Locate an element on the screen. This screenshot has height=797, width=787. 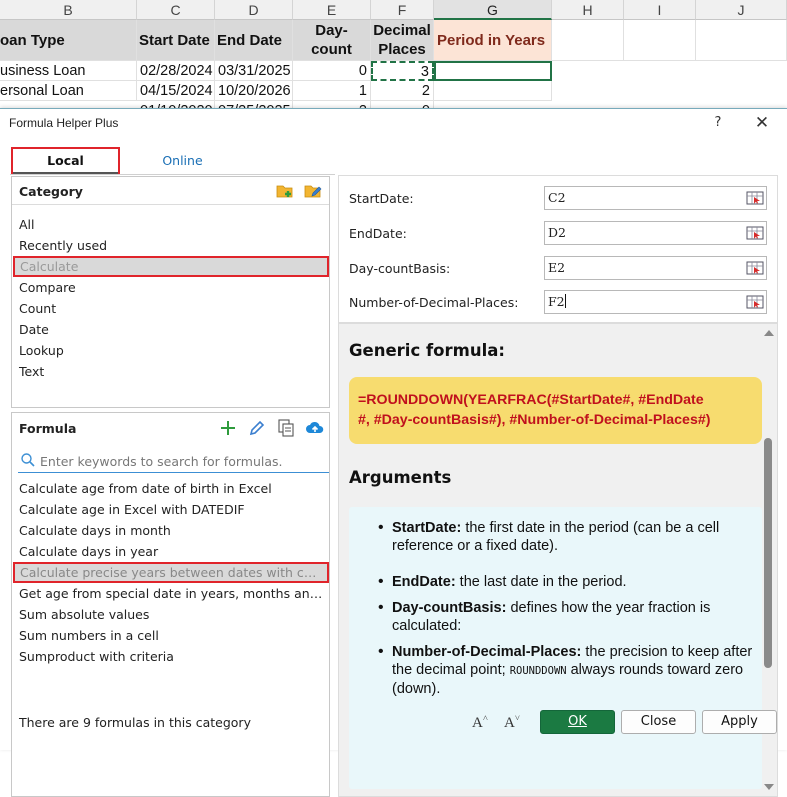
cloud-upload-icon is located at coordinates (315, 428).